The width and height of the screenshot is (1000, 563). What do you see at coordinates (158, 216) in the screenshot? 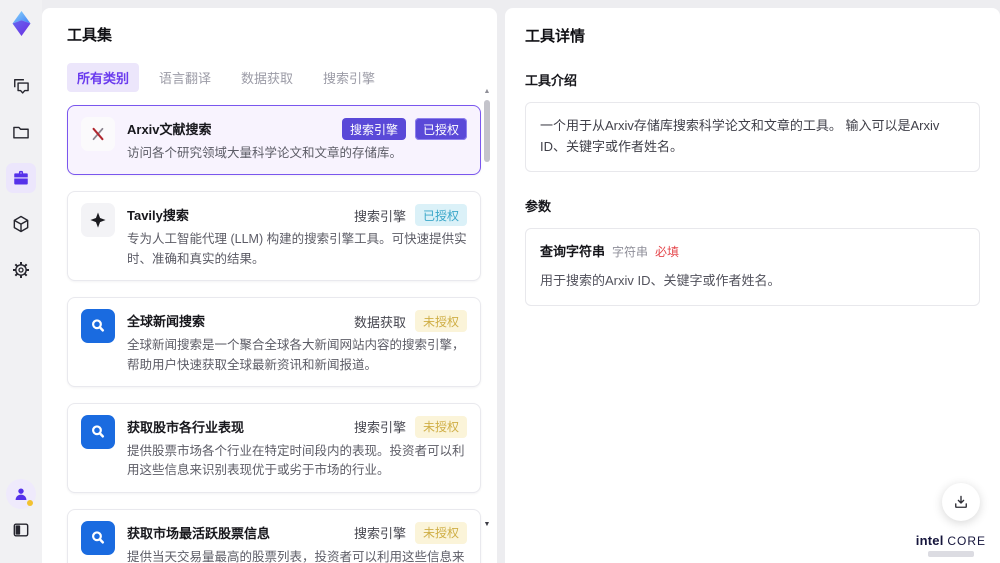
I see `tool-name: Tavily搜索` at bounding box center [158, 216].